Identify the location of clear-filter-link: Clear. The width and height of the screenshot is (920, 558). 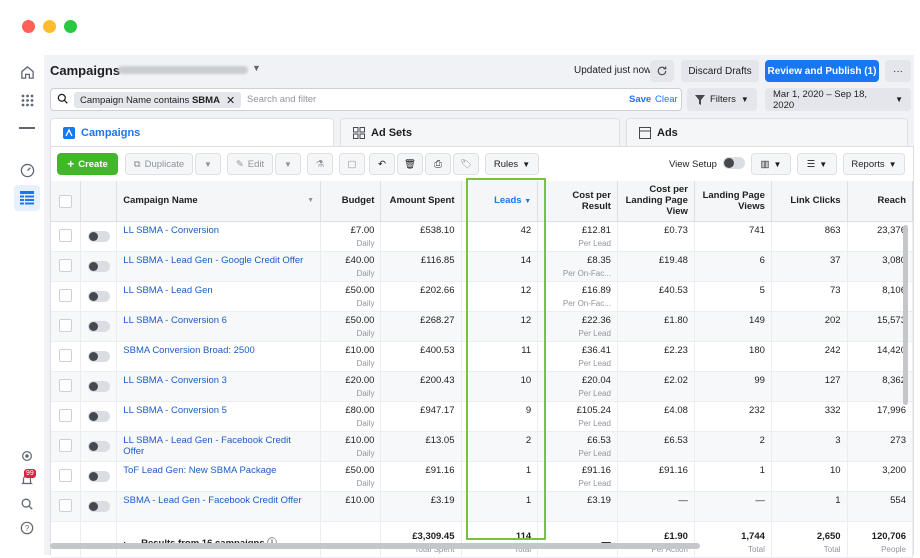
(666, 99).